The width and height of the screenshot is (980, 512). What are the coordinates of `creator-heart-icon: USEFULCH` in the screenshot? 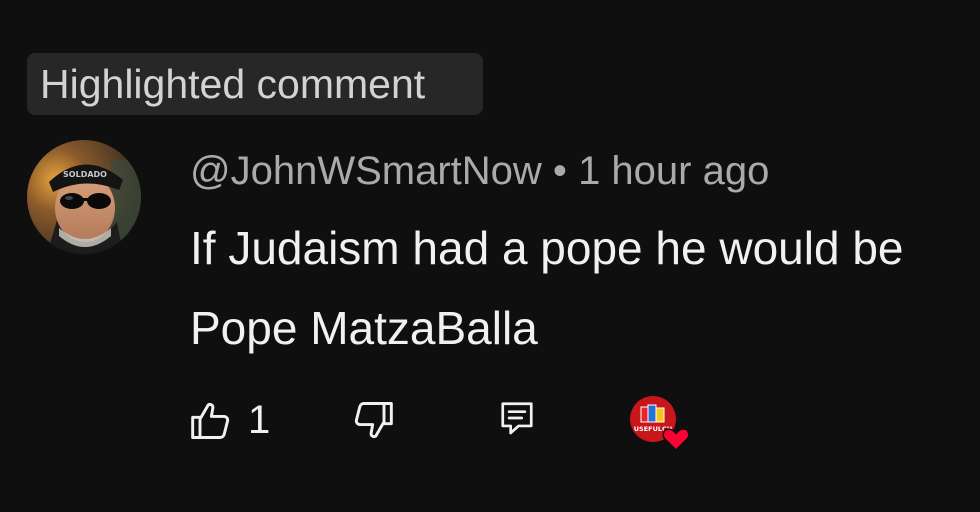 It's located at (660, 424).